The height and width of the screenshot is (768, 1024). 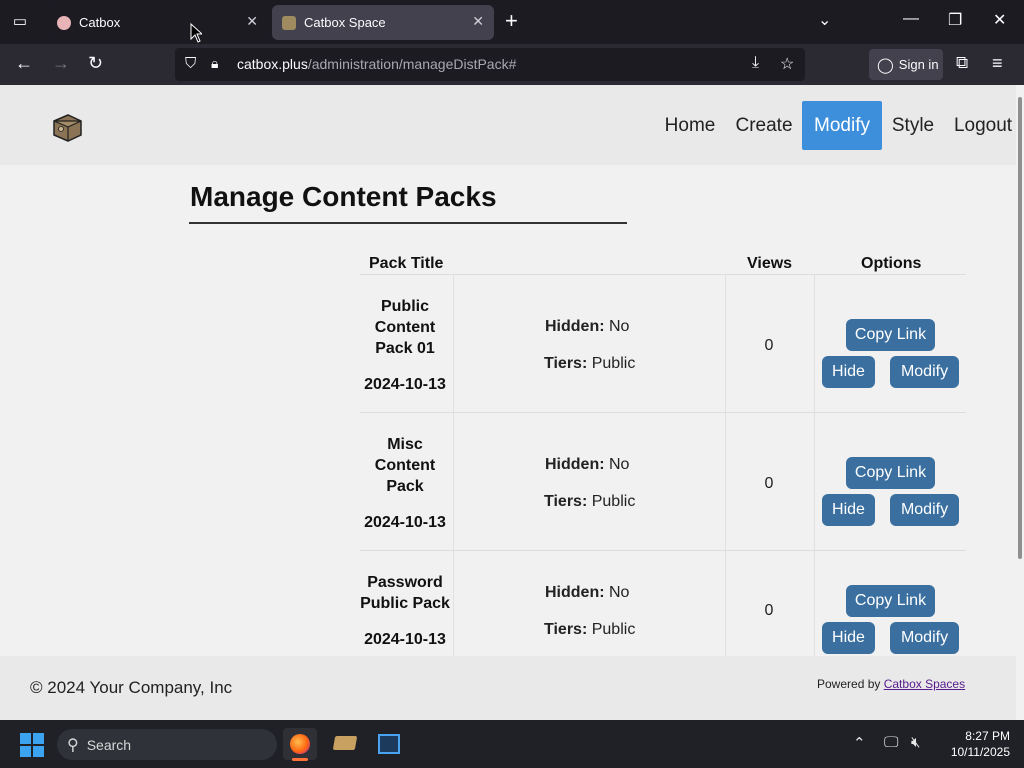 I want to click on pack-title: Password Public Pack, so click(x=405, y=593).